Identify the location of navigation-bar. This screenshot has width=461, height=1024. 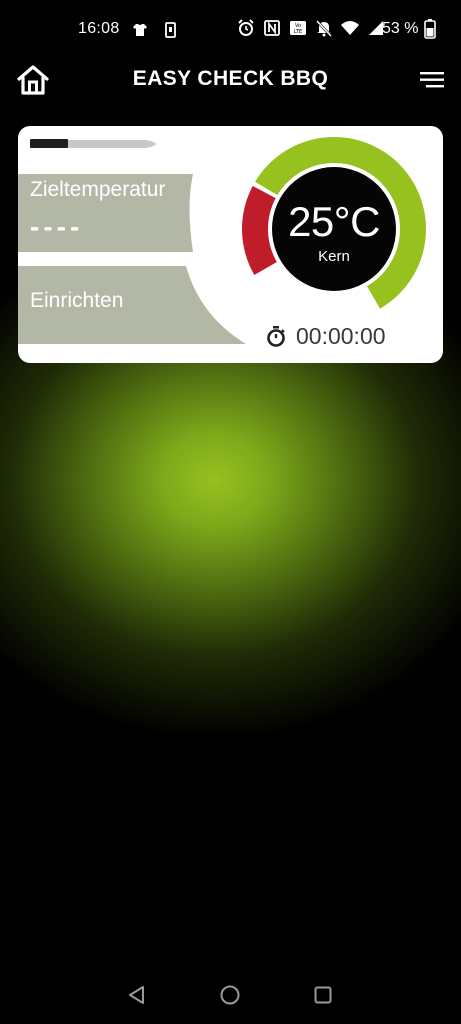
(230, 997).